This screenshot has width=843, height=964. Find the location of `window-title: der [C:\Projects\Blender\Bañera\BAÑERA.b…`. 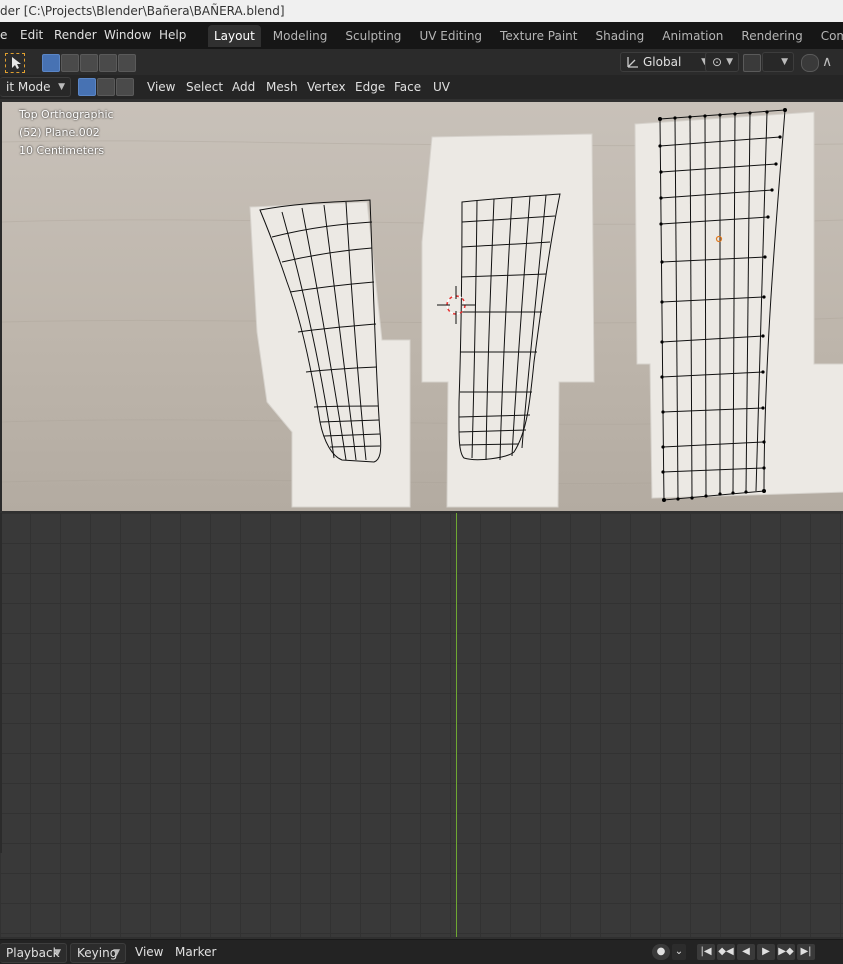

window-title: der [C:\Projects\Blender\Bañera\BAÑERA.b… is located at coordinates (142, 11).